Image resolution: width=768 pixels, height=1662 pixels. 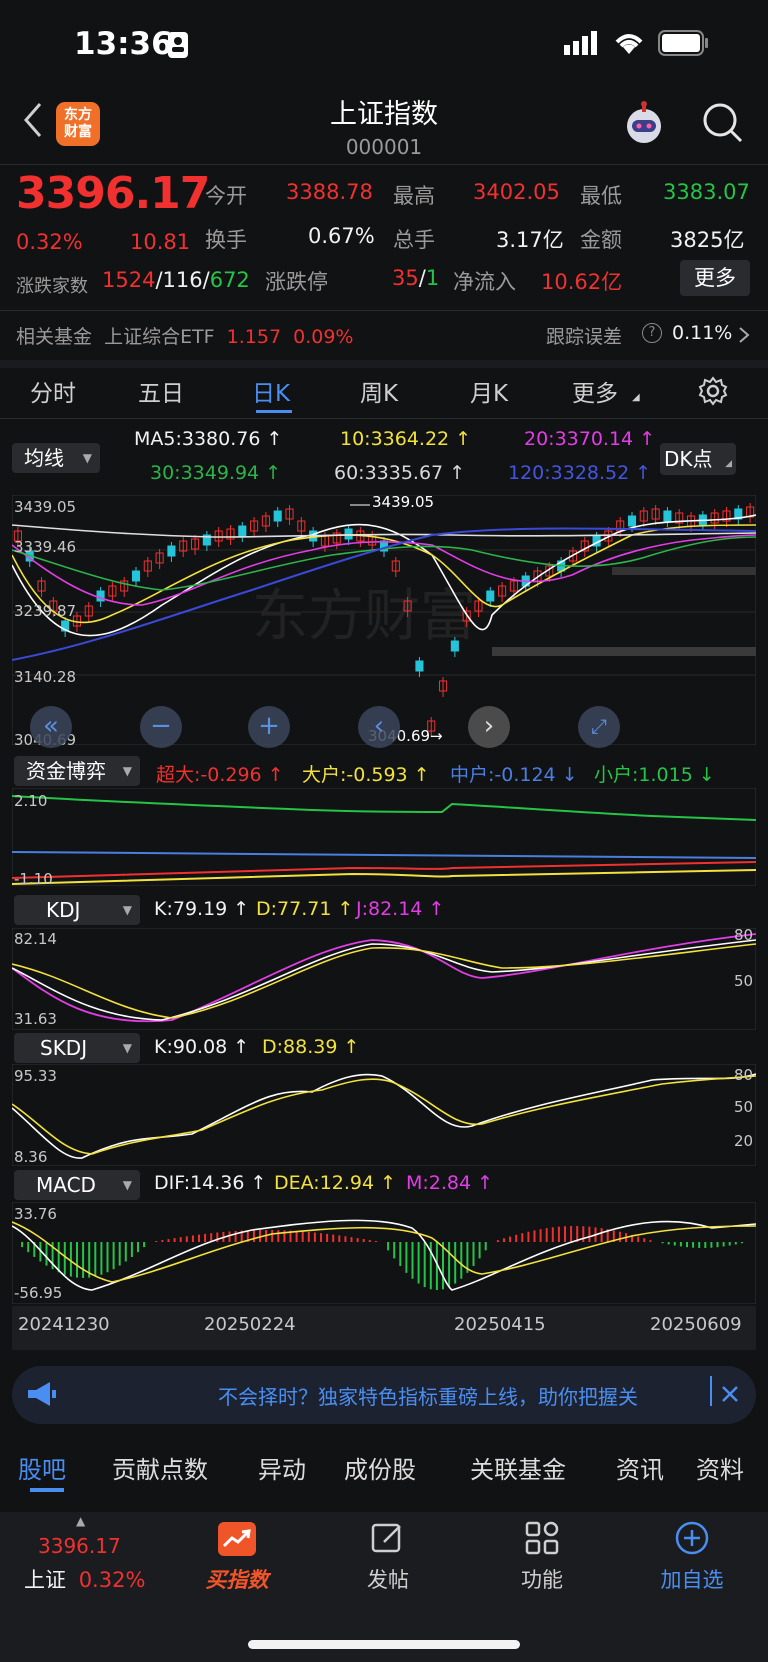 What do you see at coordinates (210, 1183) in the screenshot?
I see `macd-dif: DIF:14.36 ↑` at bounding box center [210, 1183].